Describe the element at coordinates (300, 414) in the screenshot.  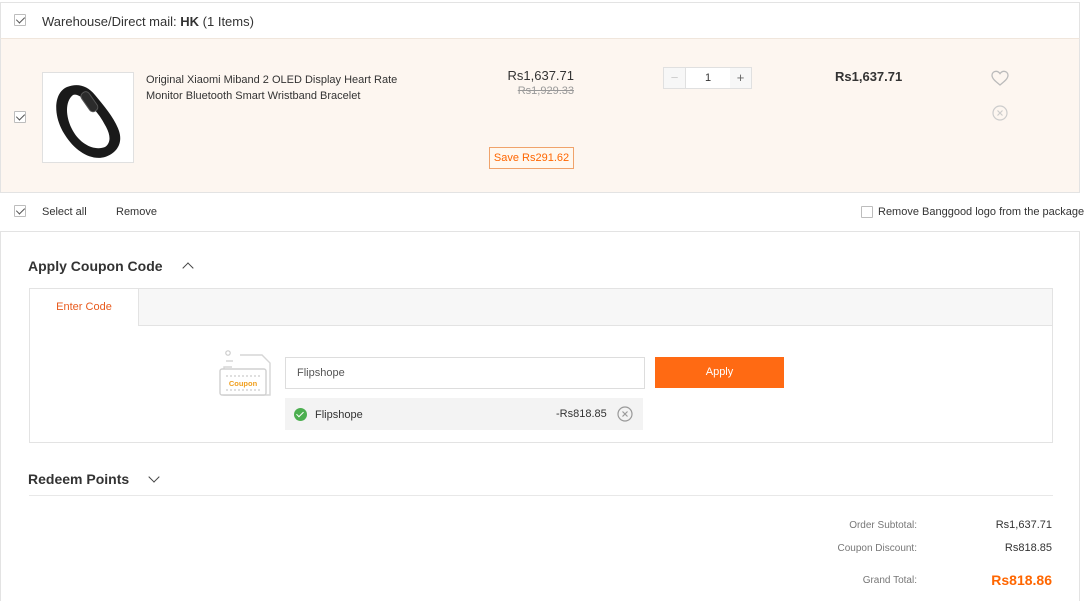
I see `check-circle-icon` at that location.